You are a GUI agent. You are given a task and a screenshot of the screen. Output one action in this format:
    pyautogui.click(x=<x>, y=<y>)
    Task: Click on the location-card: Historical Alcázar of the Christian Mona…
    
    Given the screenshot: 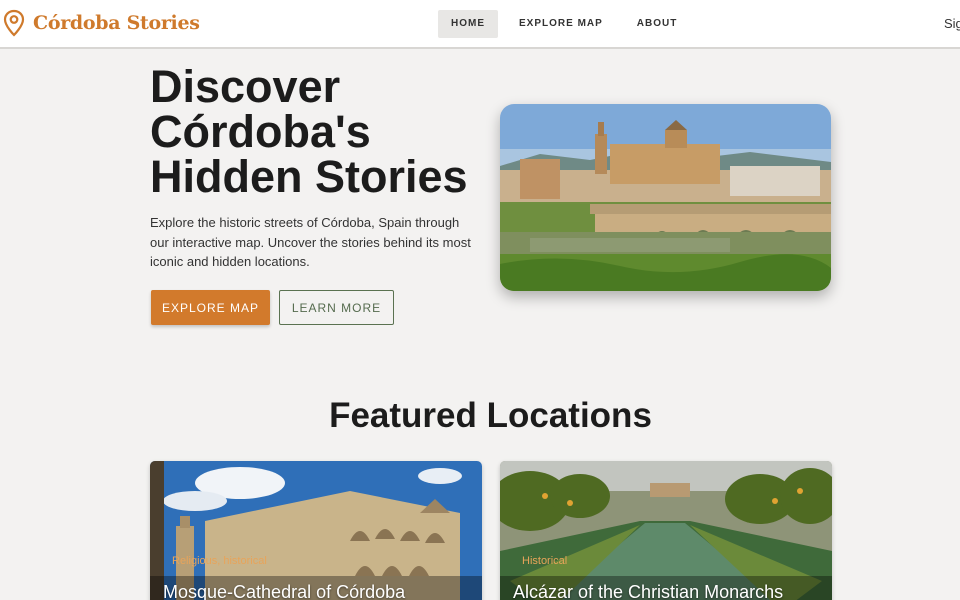 What is the action you would take?
    pyautogui.click(x=666, y=530)
    